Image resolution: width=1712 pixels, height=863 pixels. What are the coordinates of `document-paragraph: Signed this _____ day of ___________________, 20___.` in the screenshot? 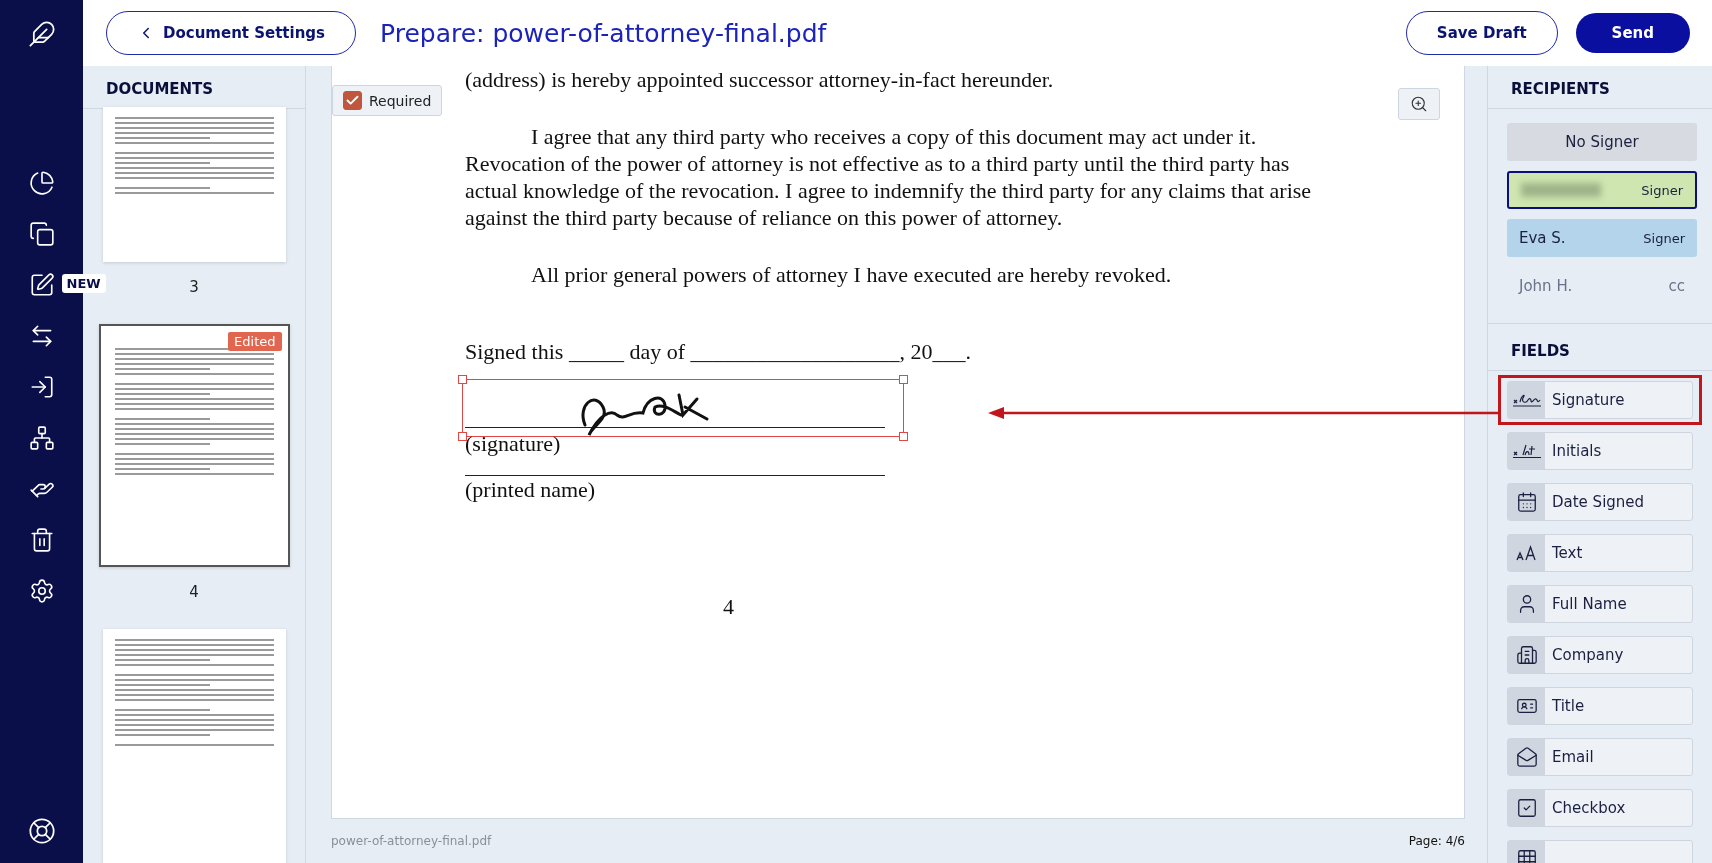 It's located at (718, 351).